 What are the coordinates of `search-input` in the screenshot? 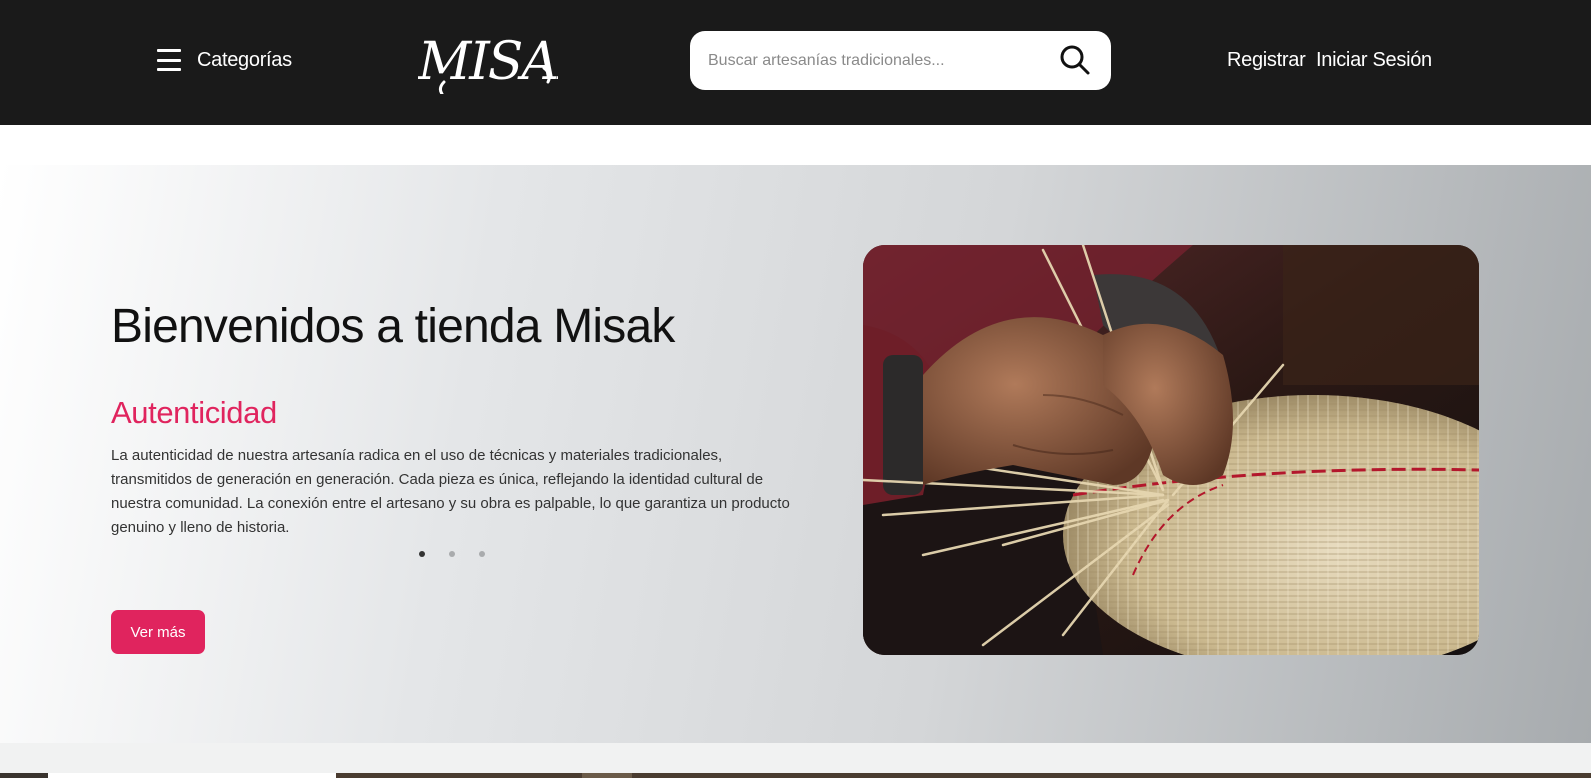 It's located at (873, 60).